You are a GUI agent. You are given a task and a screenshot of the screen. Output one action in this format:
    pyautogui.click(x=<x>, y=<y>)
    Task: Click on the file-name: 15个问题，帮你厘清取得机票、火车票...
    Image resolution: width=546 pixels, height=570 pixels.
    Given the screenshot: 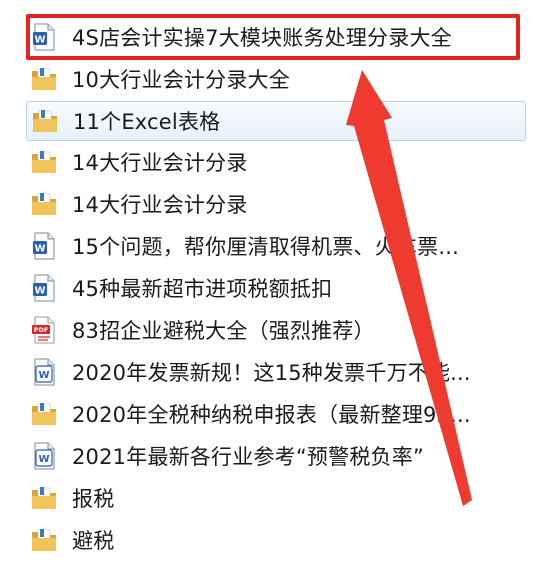 What is the action you would take?
    pyautogui.click(x=265, y=247)
    